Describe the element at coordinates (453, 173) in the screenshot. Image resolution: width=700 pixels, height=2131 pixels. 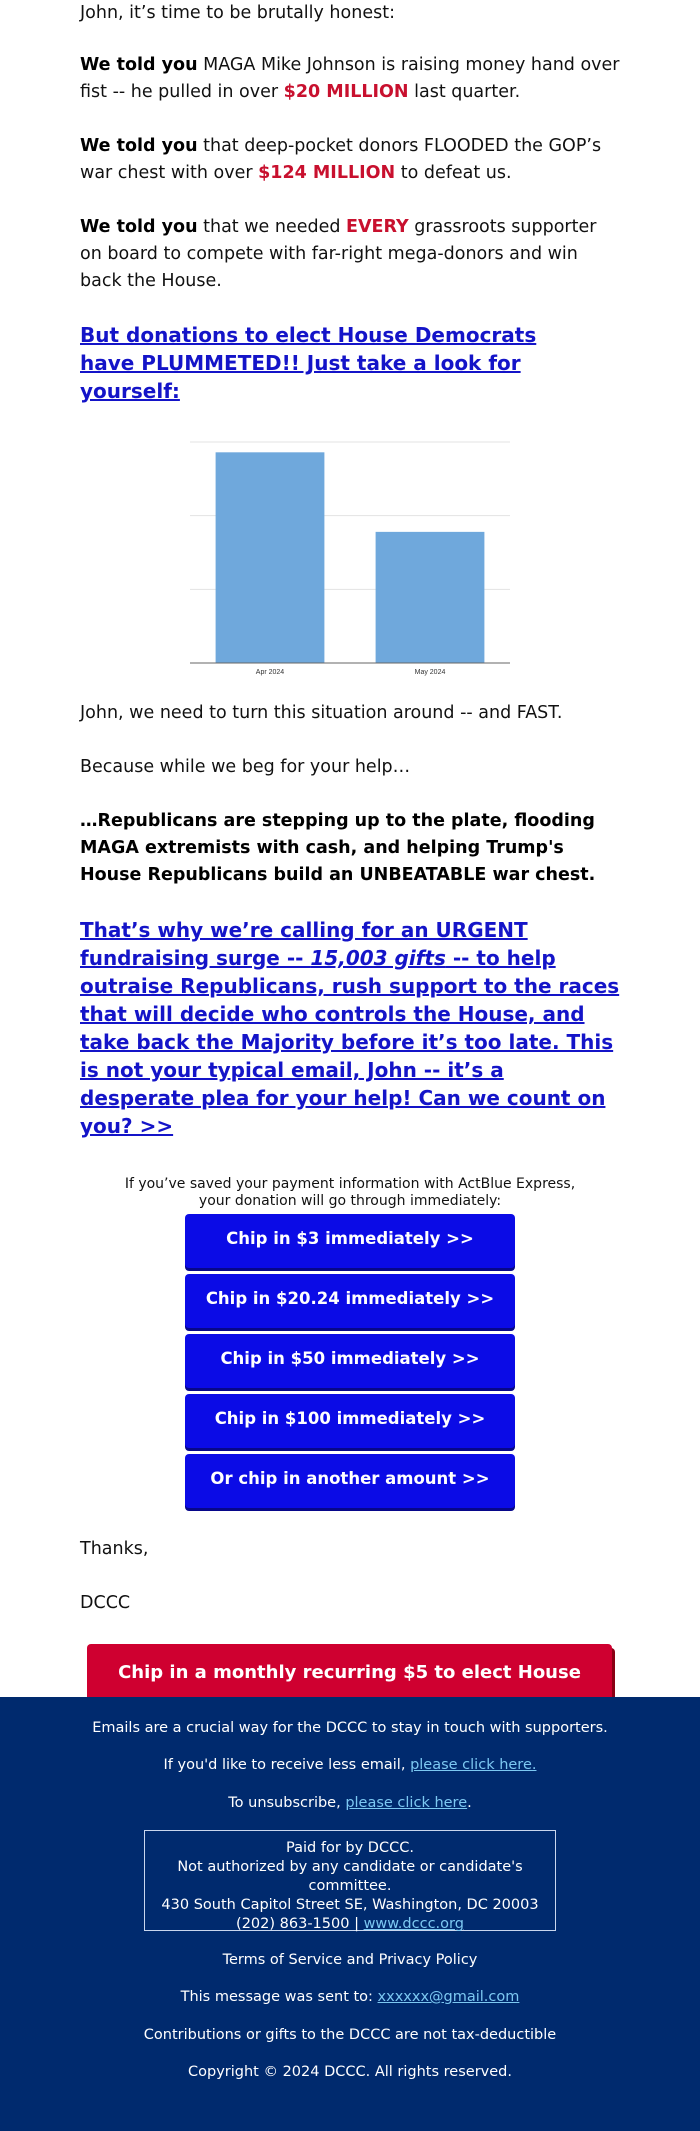
I see `paragraph-text: to defeat us.` at that location.